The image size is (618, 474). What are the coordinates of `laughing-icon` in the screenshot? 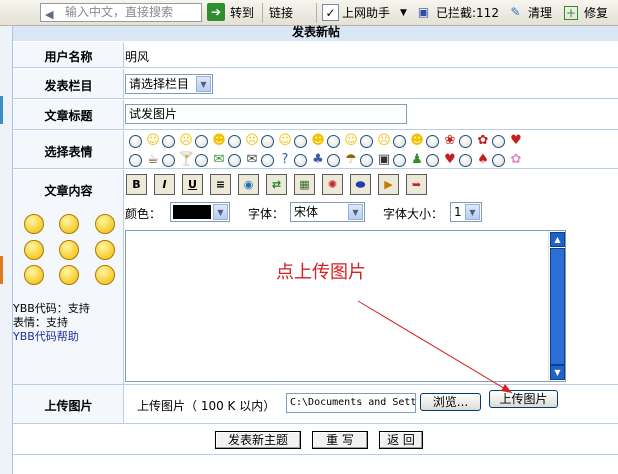 It's located at (69, 224).